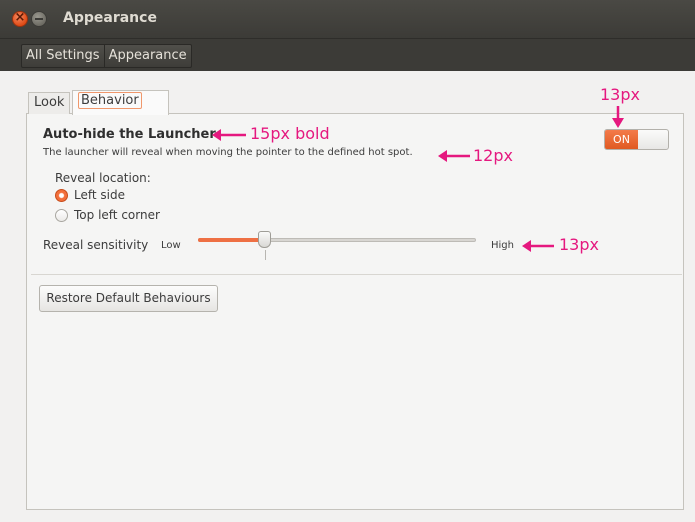  What do you see at coordinates (110, 18) in the screenshot?
I see `window-title: Appearance` at bounding box center [110, 18].